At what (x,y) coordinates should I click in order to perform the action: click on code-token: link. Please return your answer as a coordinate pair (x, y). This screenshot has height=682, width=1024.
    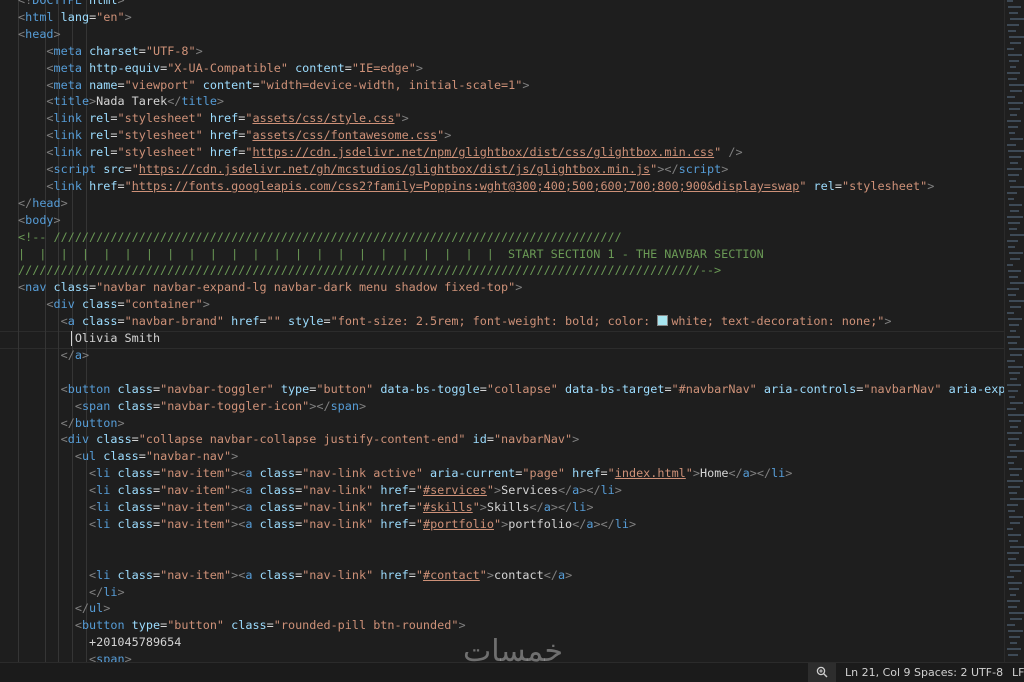
    Looking at the image, I should click on (67, 185).